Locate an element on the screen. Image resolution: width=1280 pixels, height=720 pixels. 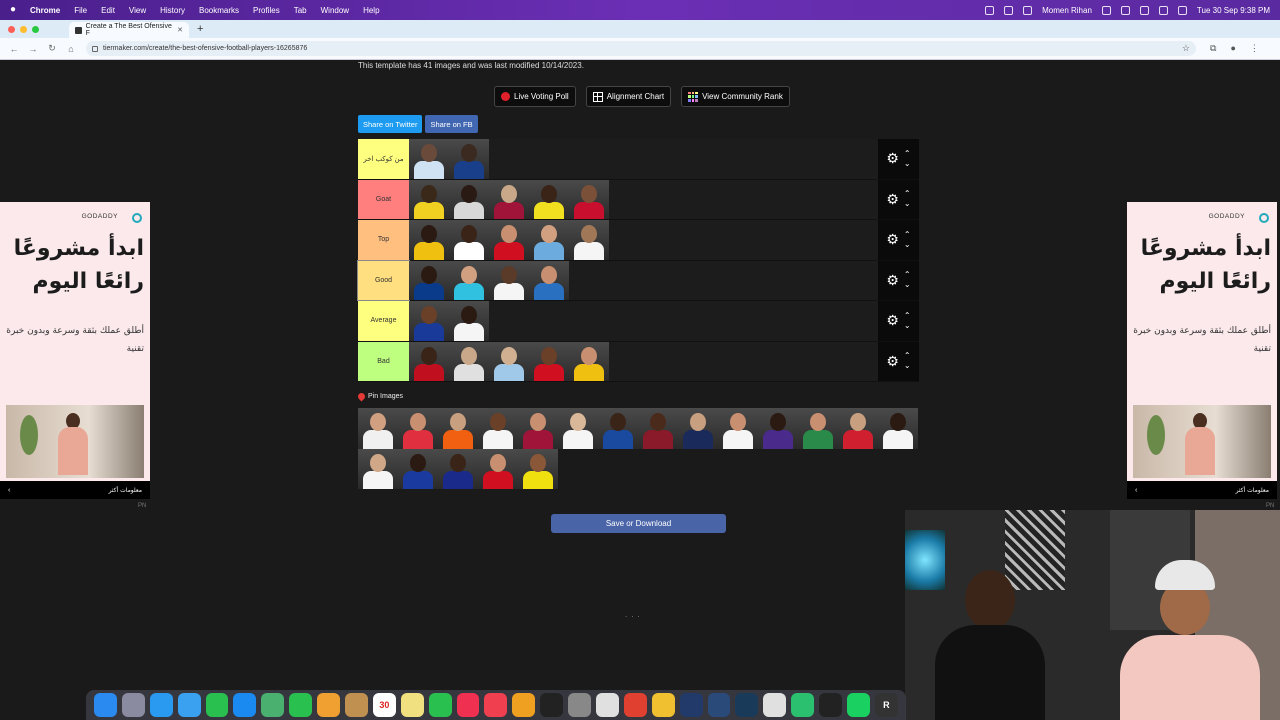
dock-audio2-icon is located at coordinates (719, 705).